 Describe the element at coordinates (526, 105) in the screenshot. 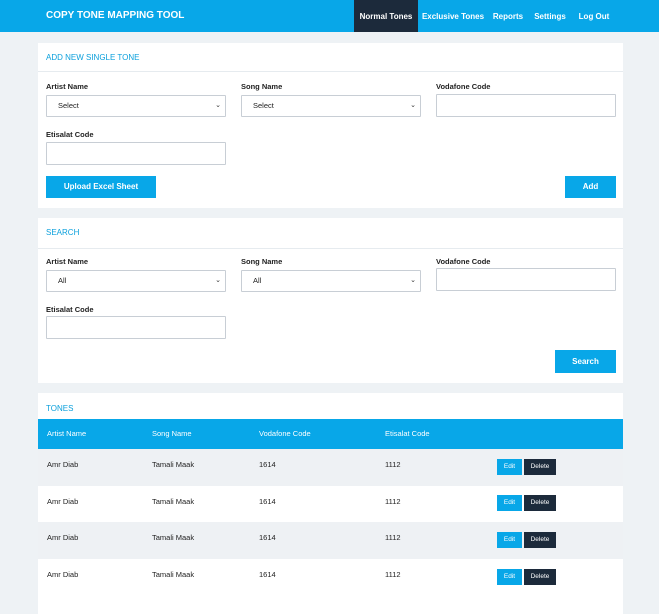

I see `vodafone-code-input` at that location.